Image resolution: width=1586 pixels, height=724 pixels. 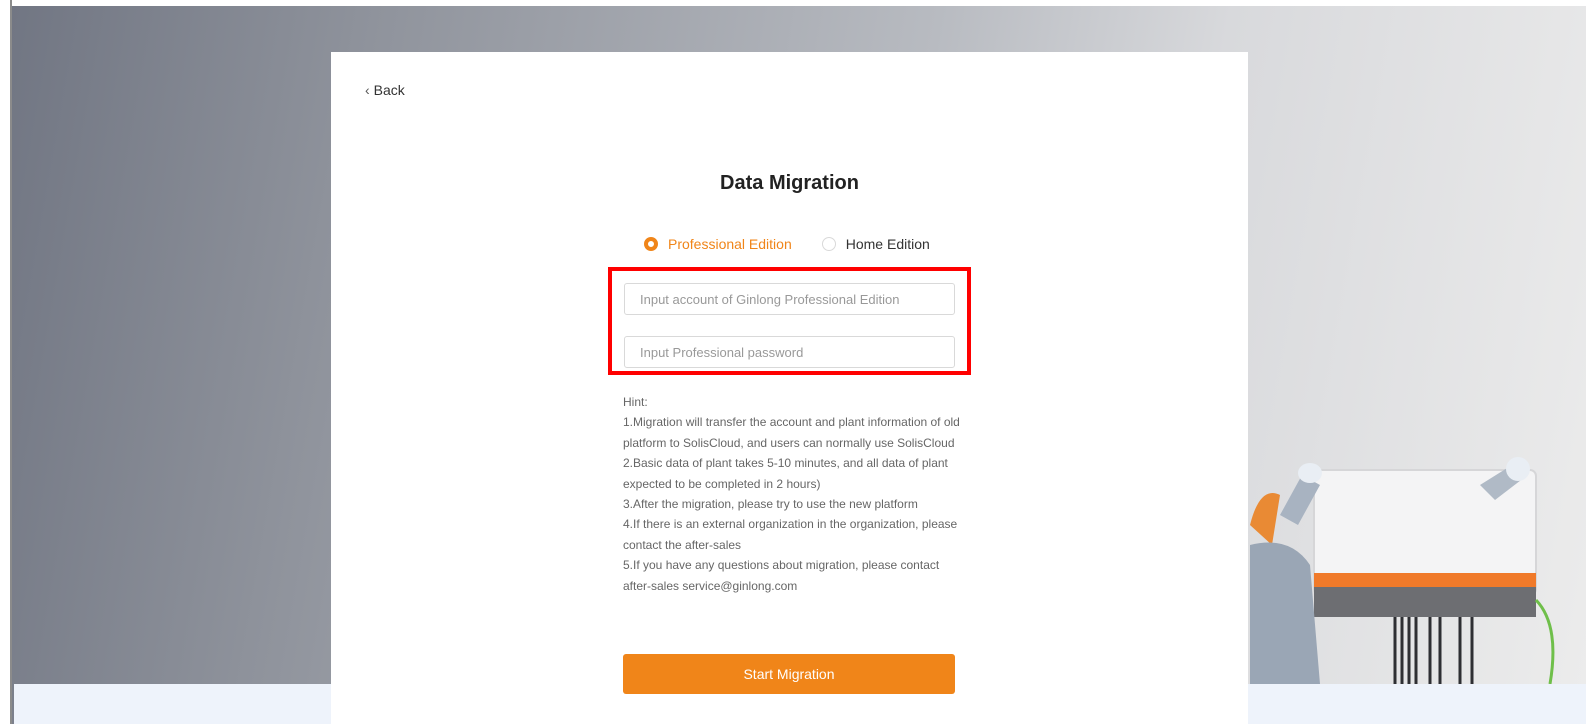 What do you see at coordinates (651, 244) in the screenshot?
I see `radio-checked-icon` at bounding box center [651, 244].